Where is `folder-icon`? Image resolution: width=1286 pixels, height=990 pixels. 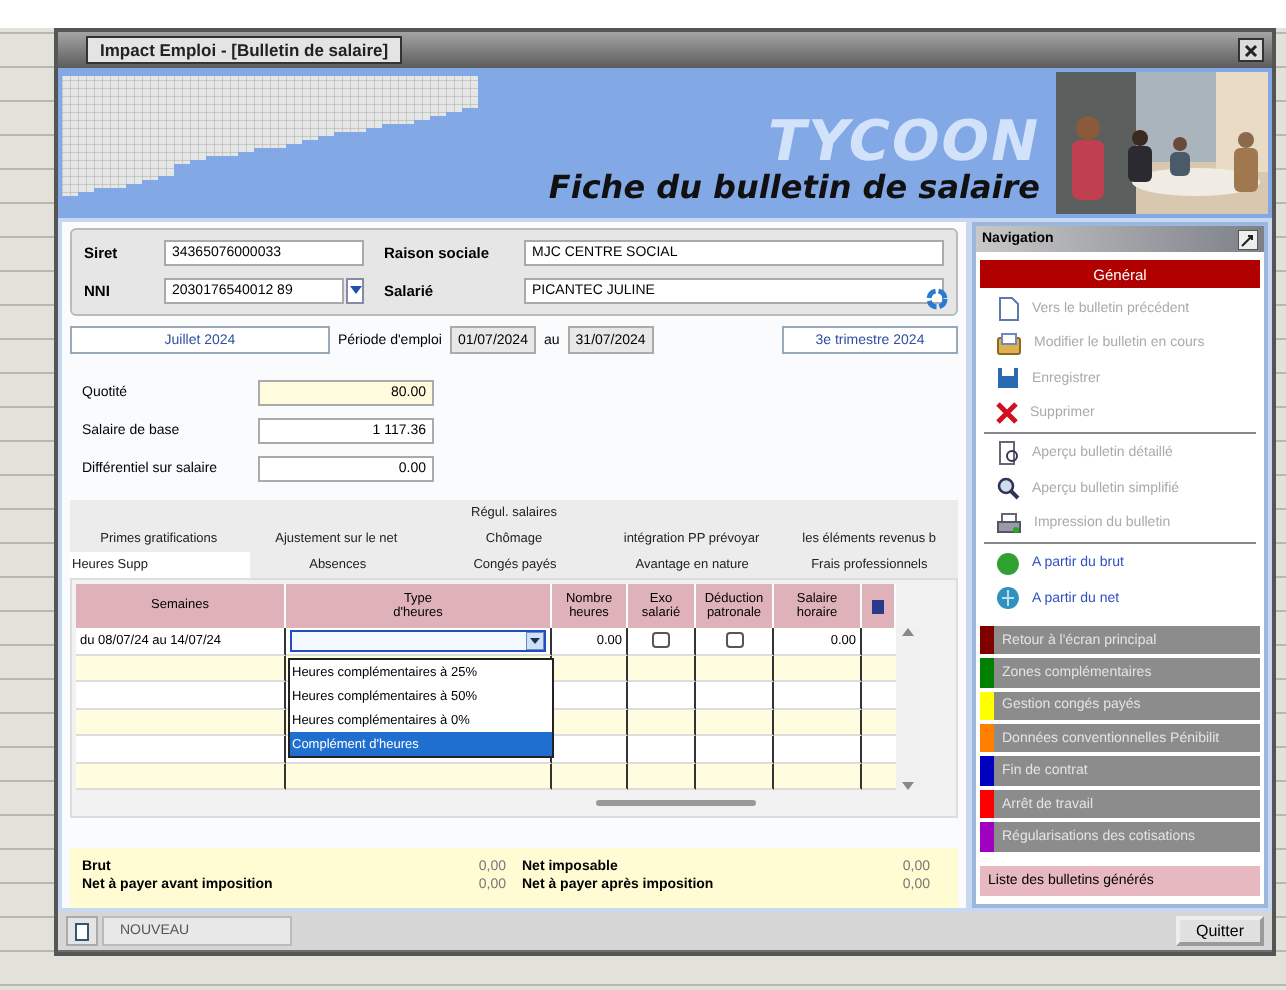 folder-icon is located at coordinates (1009, 343).